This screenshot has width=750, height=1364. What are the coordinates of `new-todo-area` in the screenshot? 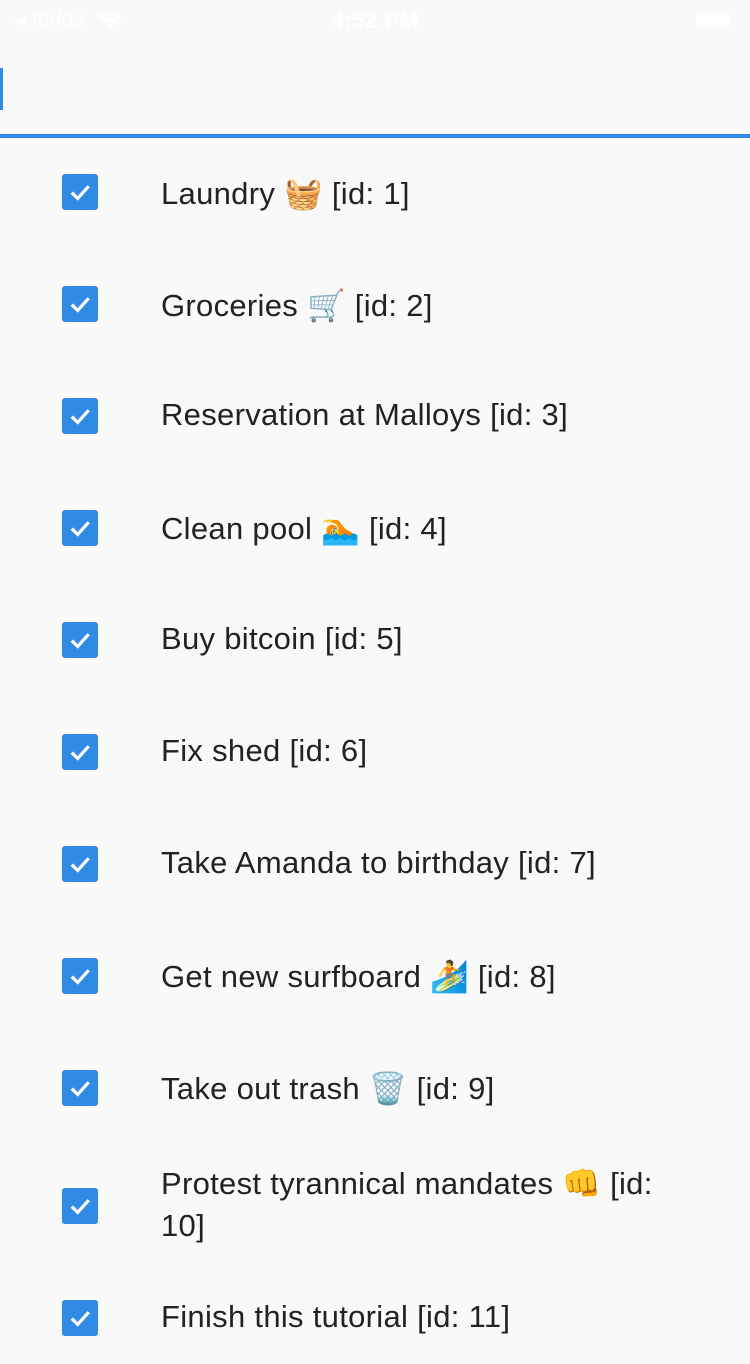 It's located at (375, 87).